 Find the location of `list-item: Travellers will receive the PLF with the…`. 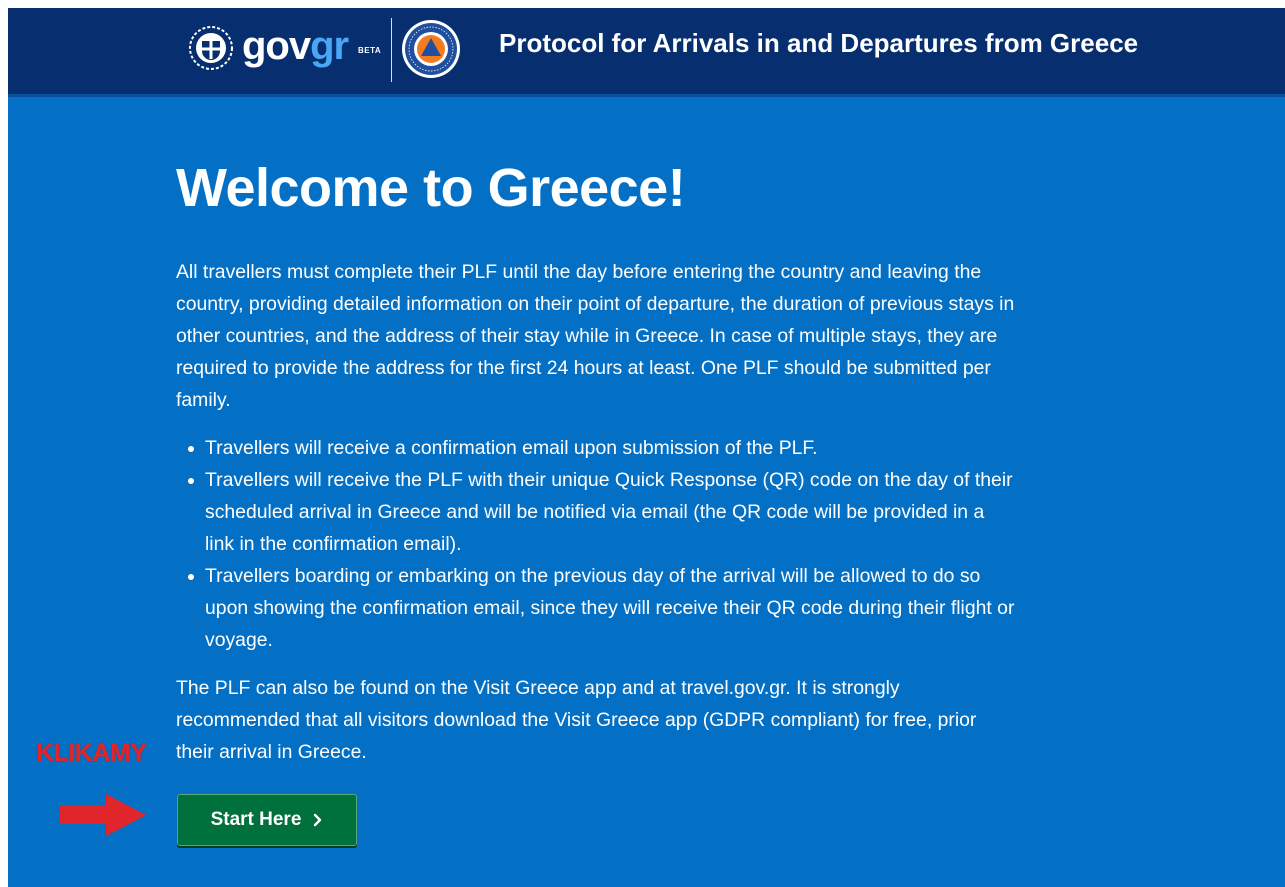

list-item: Travellers will receive the PLF with the… is located at coordinates (602, 512).